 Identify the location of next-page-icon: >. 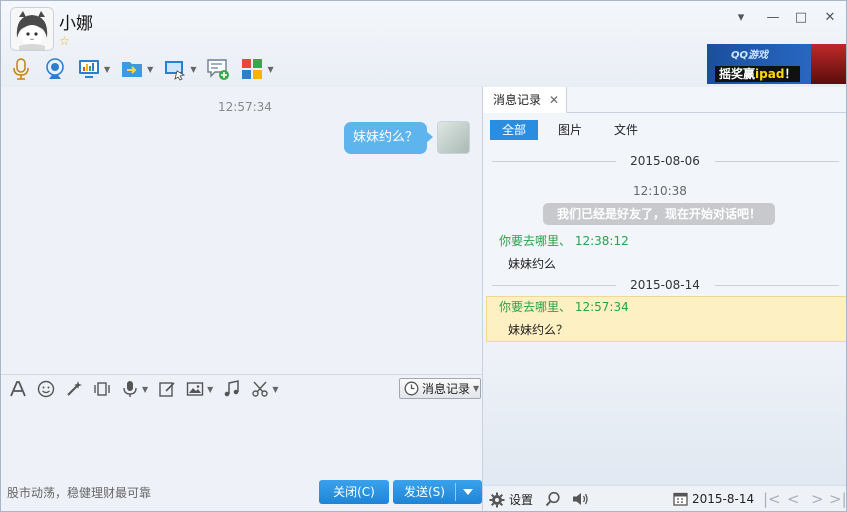
(817, 499).